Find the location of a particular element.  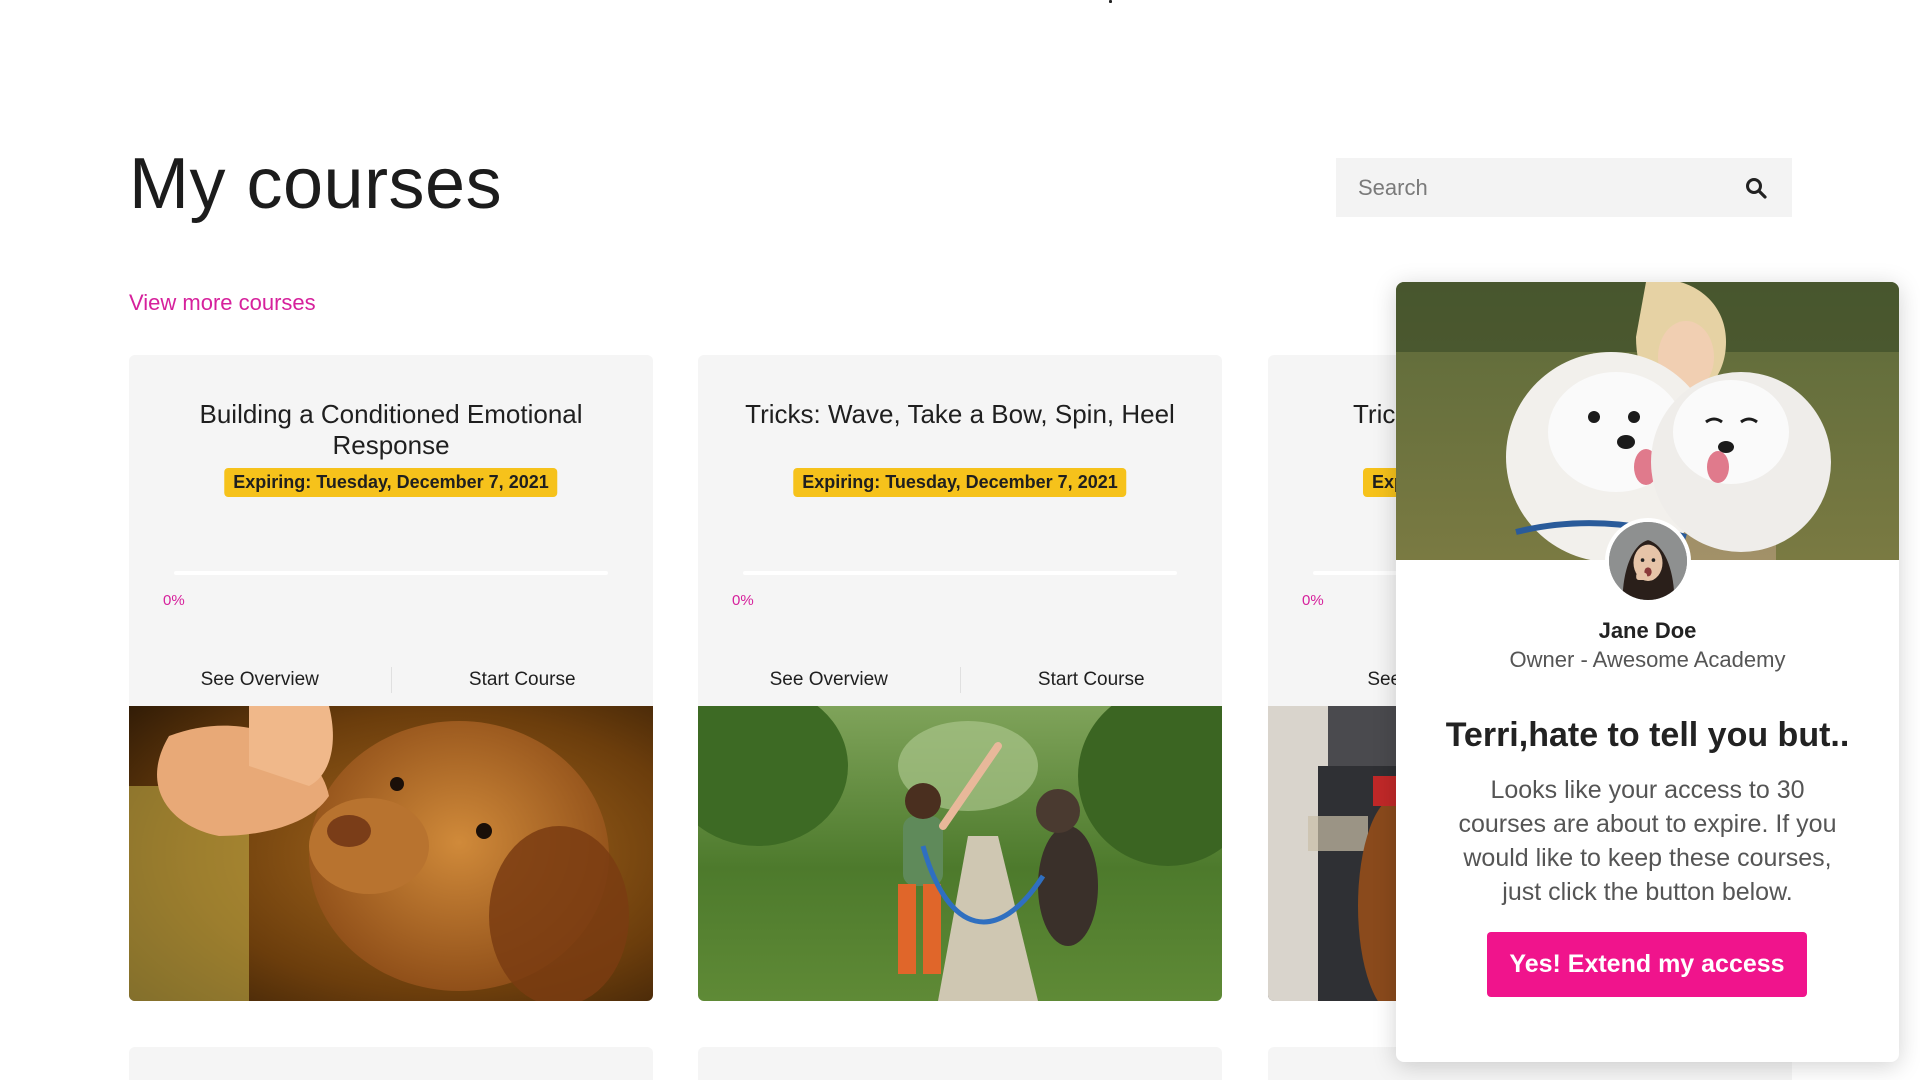

view-more-courses-link: View more courses is located at coordinates (222, 303).